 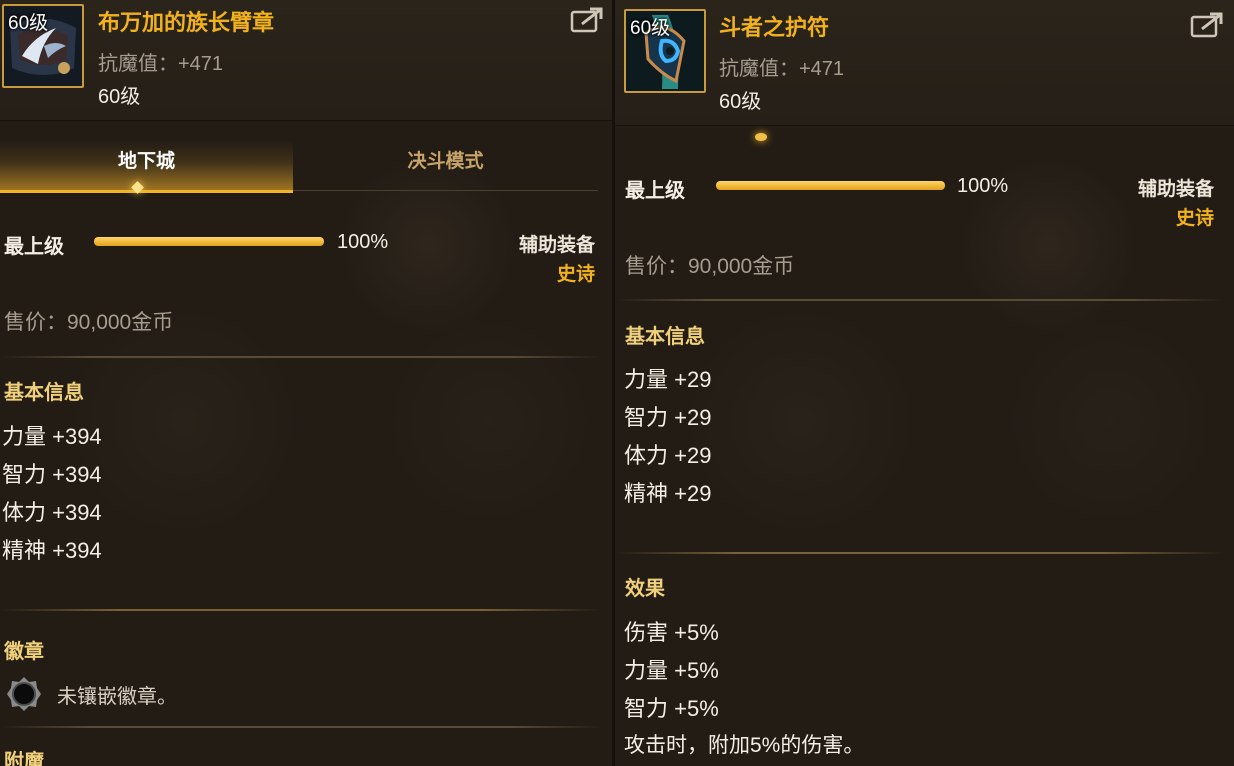 I want to click on item-header: 60级 布万加的族长臂章 抗魔值：+471 60级, so click(x=306, y=60).